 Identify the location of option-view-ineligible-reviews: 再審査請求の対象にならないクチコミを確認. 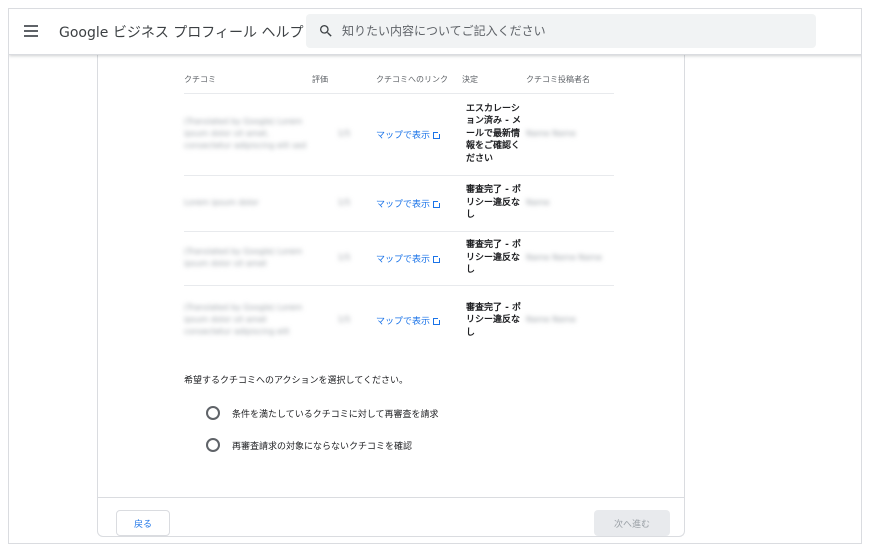
(309, 445).